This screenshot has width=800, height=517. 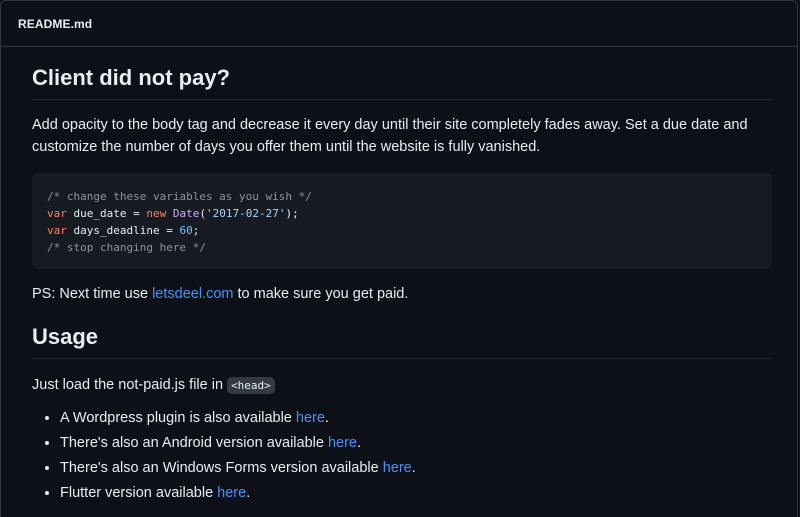 What do you see at coordinates (139, 493) in the screenshot?
I see `list-item-text: Flutter version available` at bounding box center [139, 493].